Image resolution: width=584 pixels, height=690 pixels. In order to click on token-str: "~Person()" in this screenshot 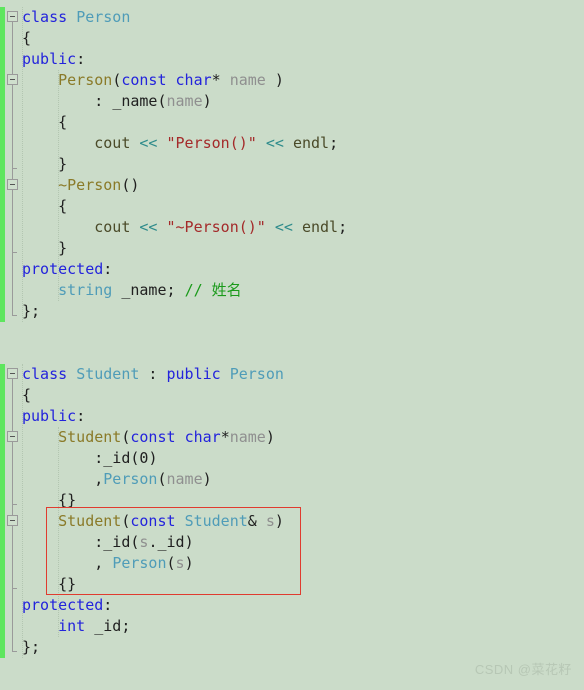, I will do `click(216, 227)`.